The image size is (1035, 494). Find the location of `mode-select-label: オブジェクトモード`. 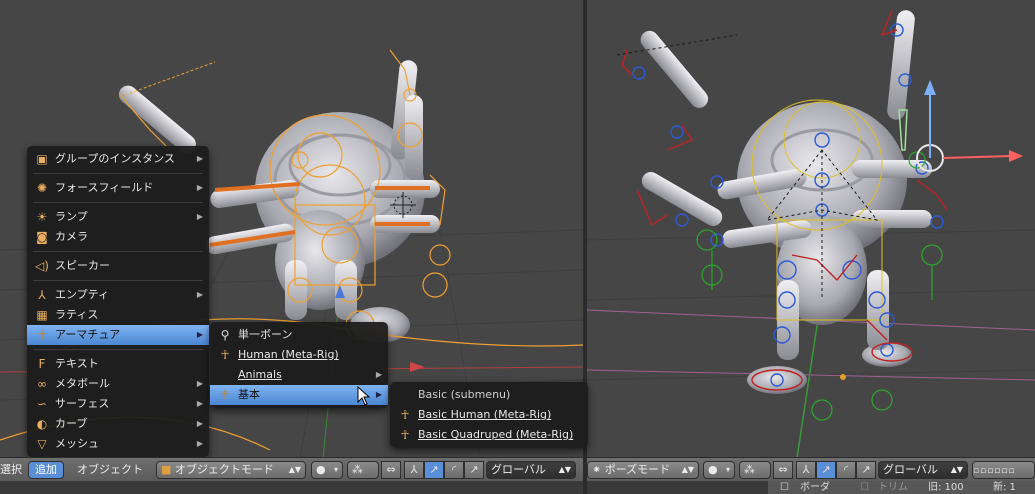

mode-select-label: オブジェクトモード is located at coordinates (224, 469).